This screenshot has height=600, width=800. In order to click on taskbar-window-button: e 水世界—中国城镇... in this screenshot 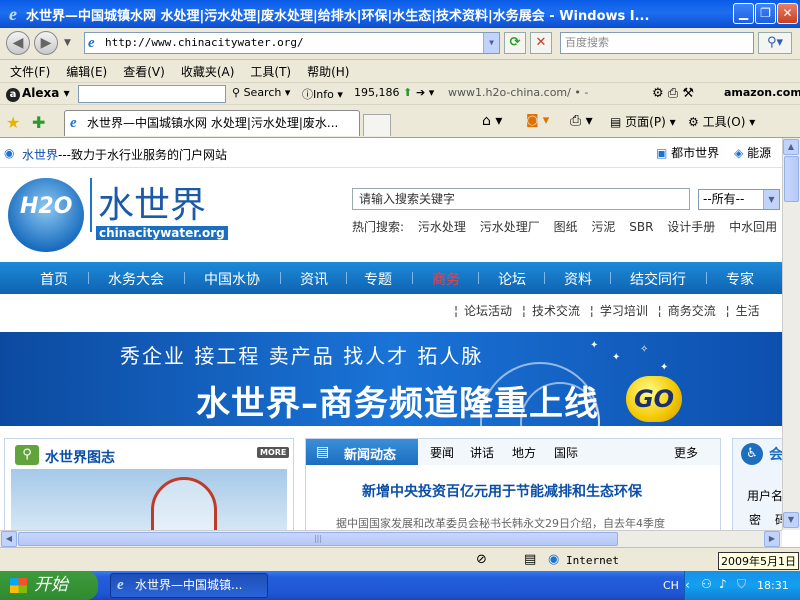, I will do `click(189, 585)`.